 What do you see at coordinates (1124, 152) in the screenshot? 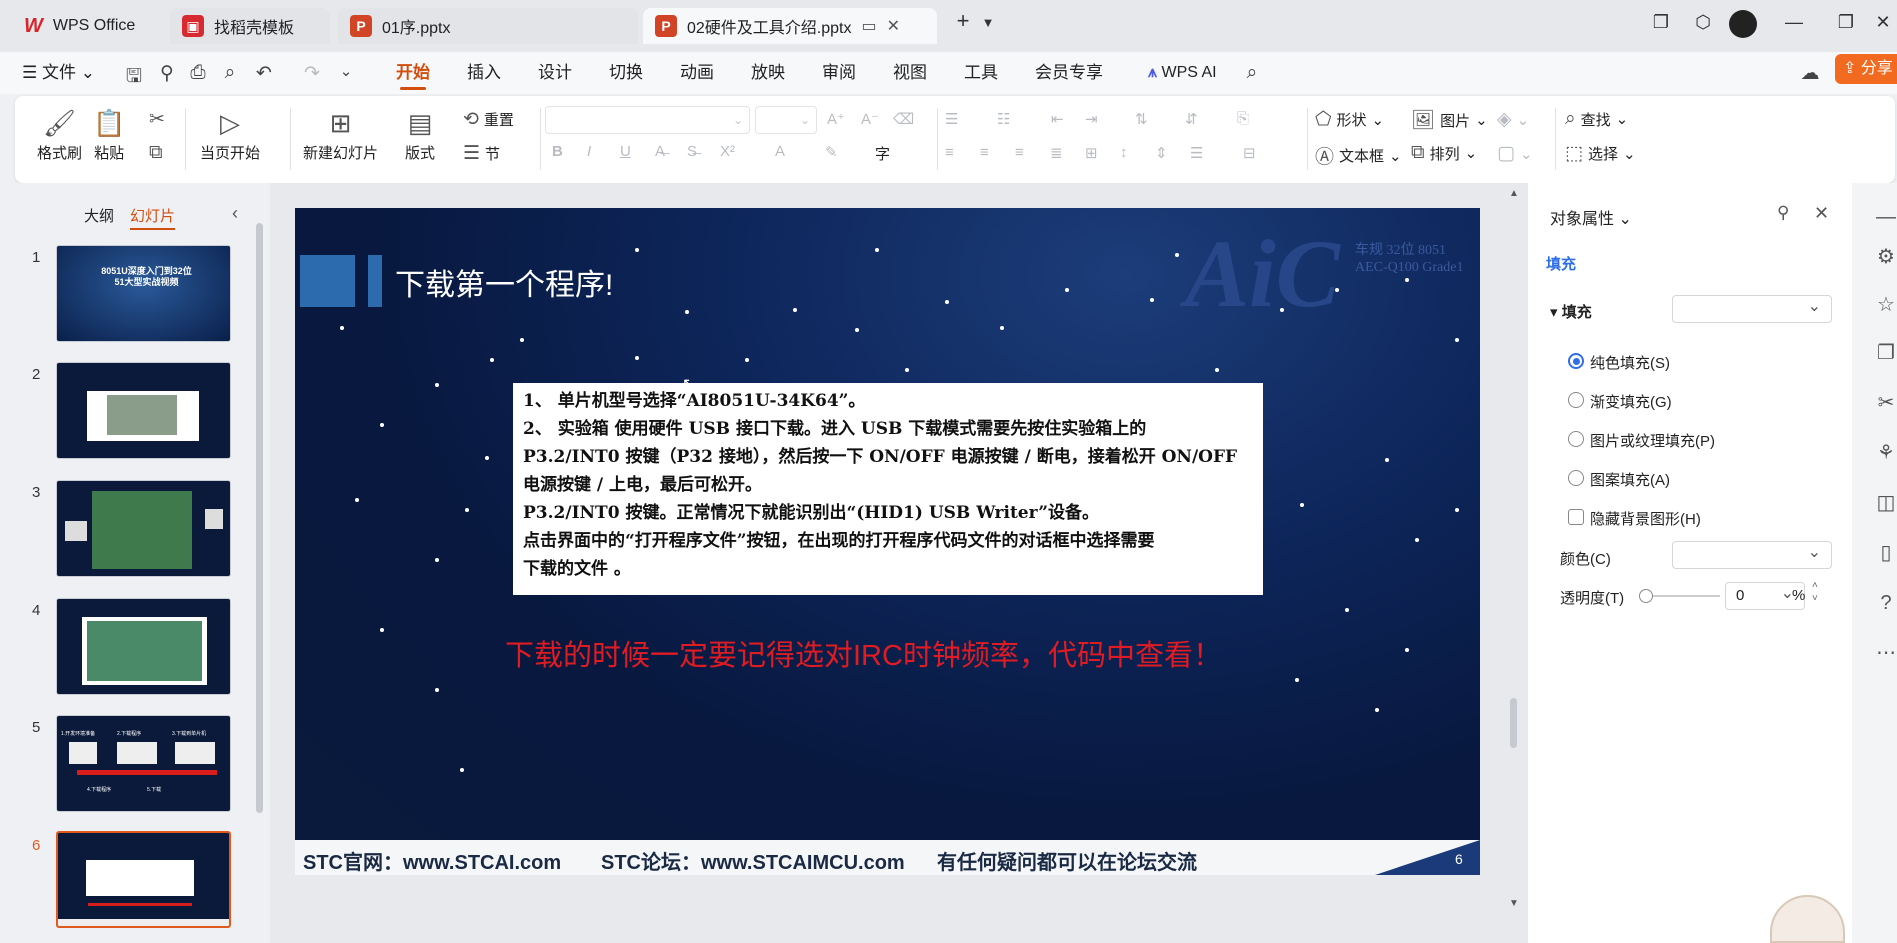
I see `line-spacing-icon: ↕` at bounding box center [1124, 152].